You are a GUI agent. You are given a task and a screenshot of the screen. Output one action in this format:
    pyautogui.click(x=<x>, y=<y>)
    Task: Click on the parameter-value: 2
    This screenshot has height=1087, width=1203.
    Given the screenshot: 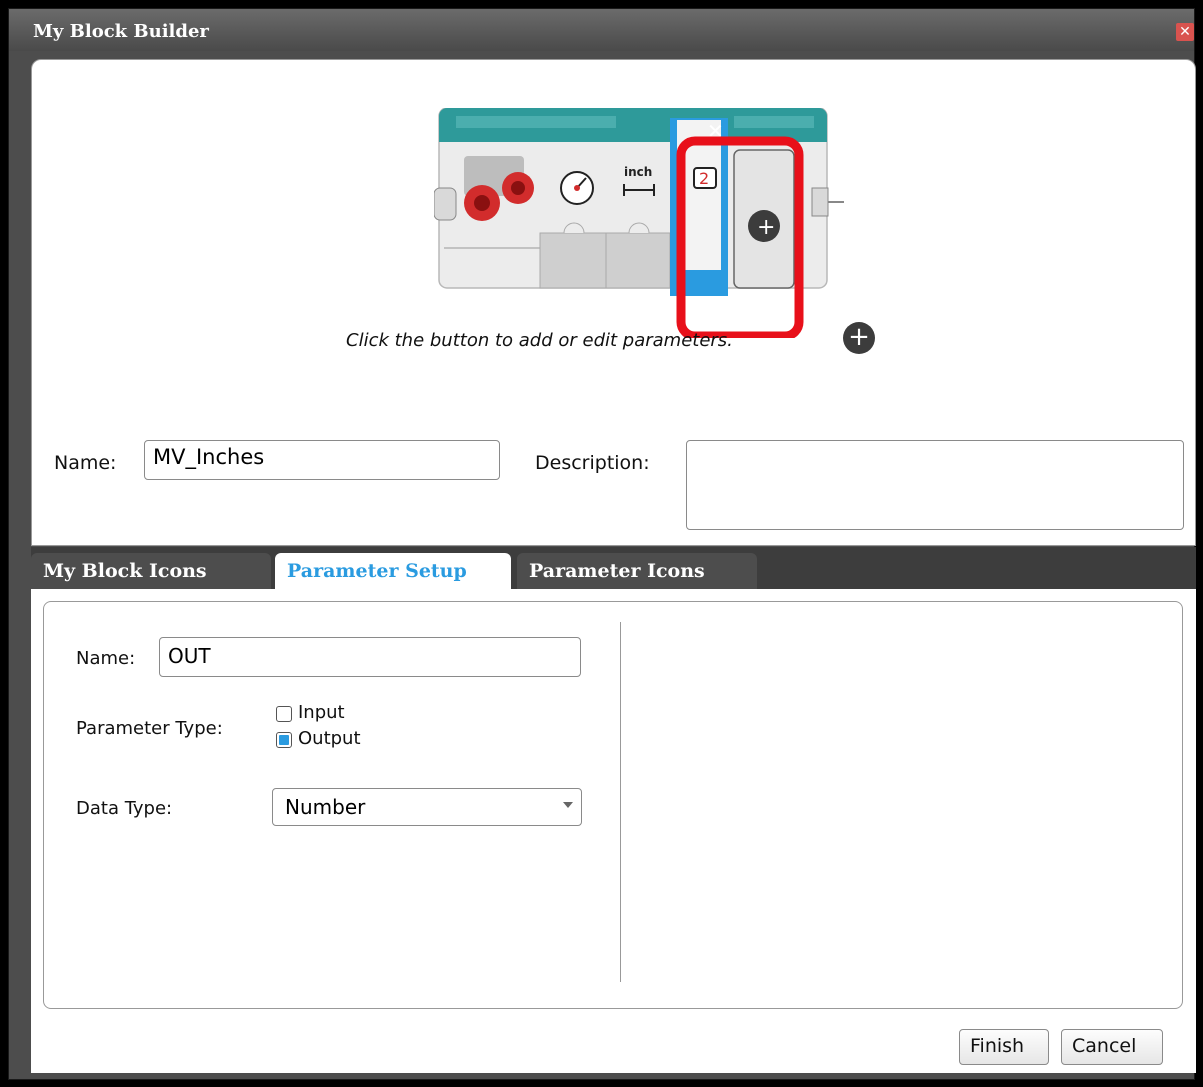 What is the action you would take?
    pyautogui.click(x=704, y=178)
    